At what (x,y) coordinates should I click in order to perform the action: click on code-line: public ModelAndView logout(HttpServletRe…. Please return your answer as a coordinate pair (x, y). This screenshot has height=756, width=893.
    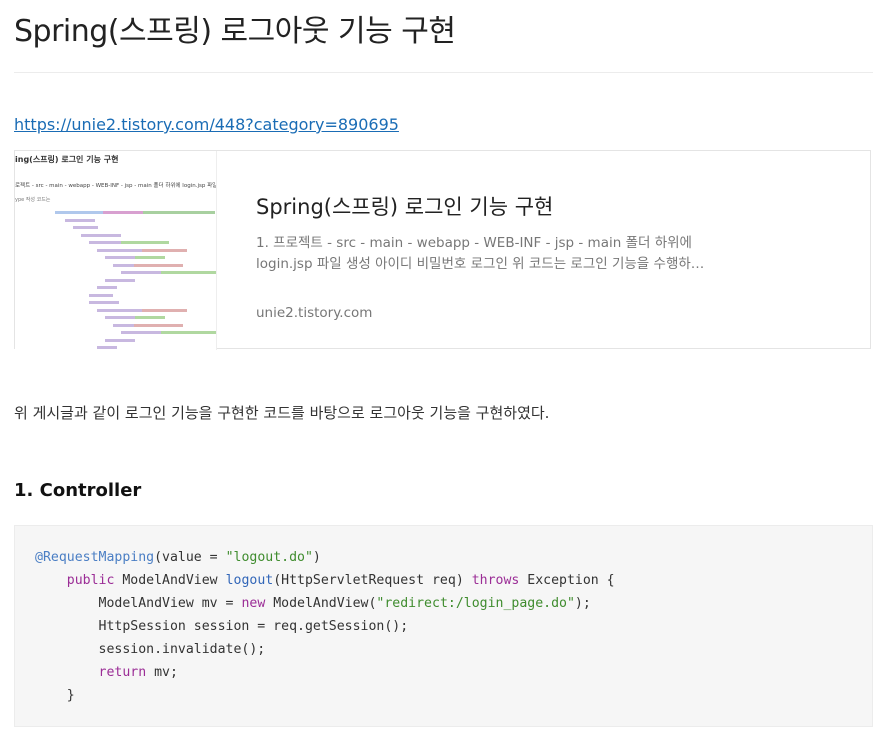
    Looking at the image, I should click on (340, 580).